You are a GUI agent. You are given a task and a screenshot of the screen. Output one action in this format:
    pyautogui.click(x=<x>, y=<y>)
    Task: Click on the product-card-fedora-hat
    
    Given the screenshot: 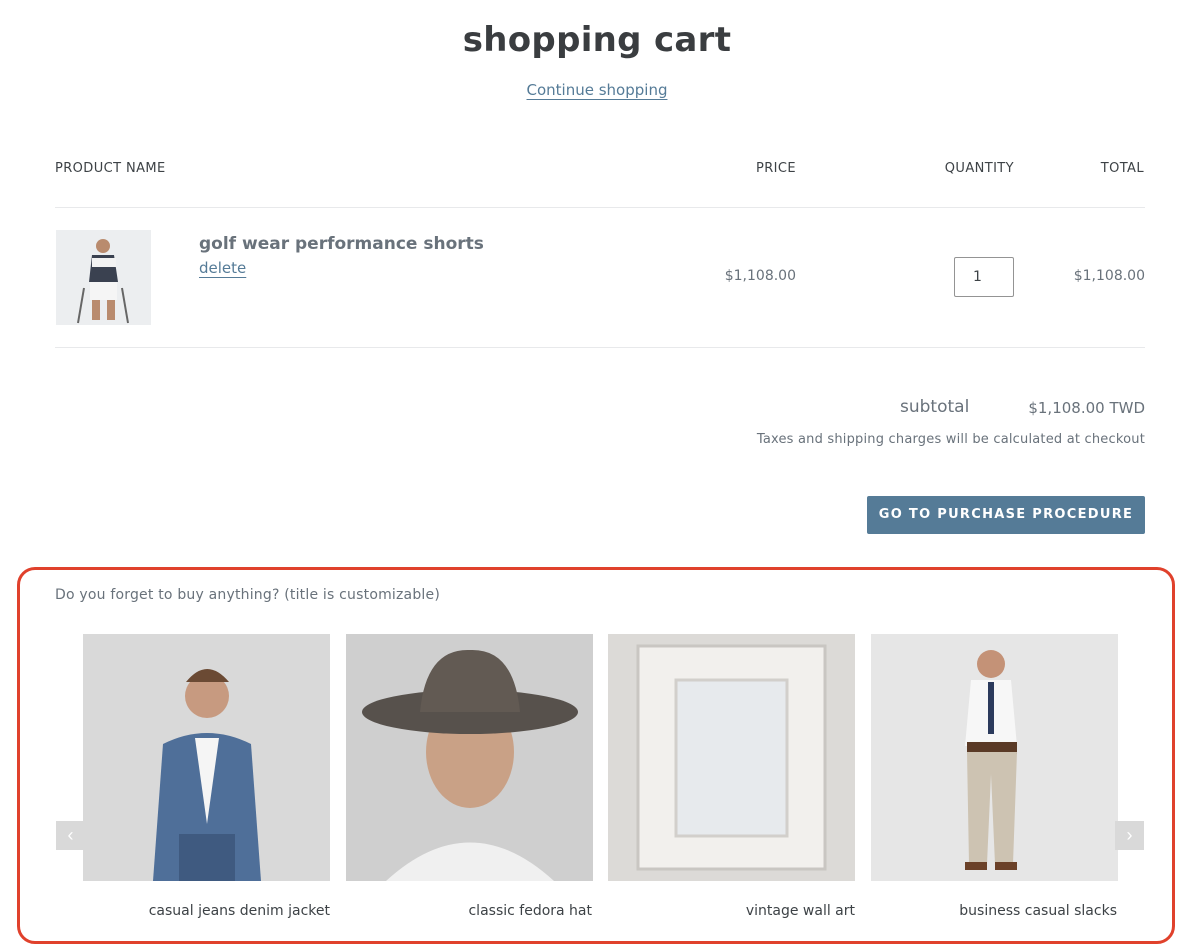 What is the action you would take?
    pyautogui.click(x=469, y=757)
    